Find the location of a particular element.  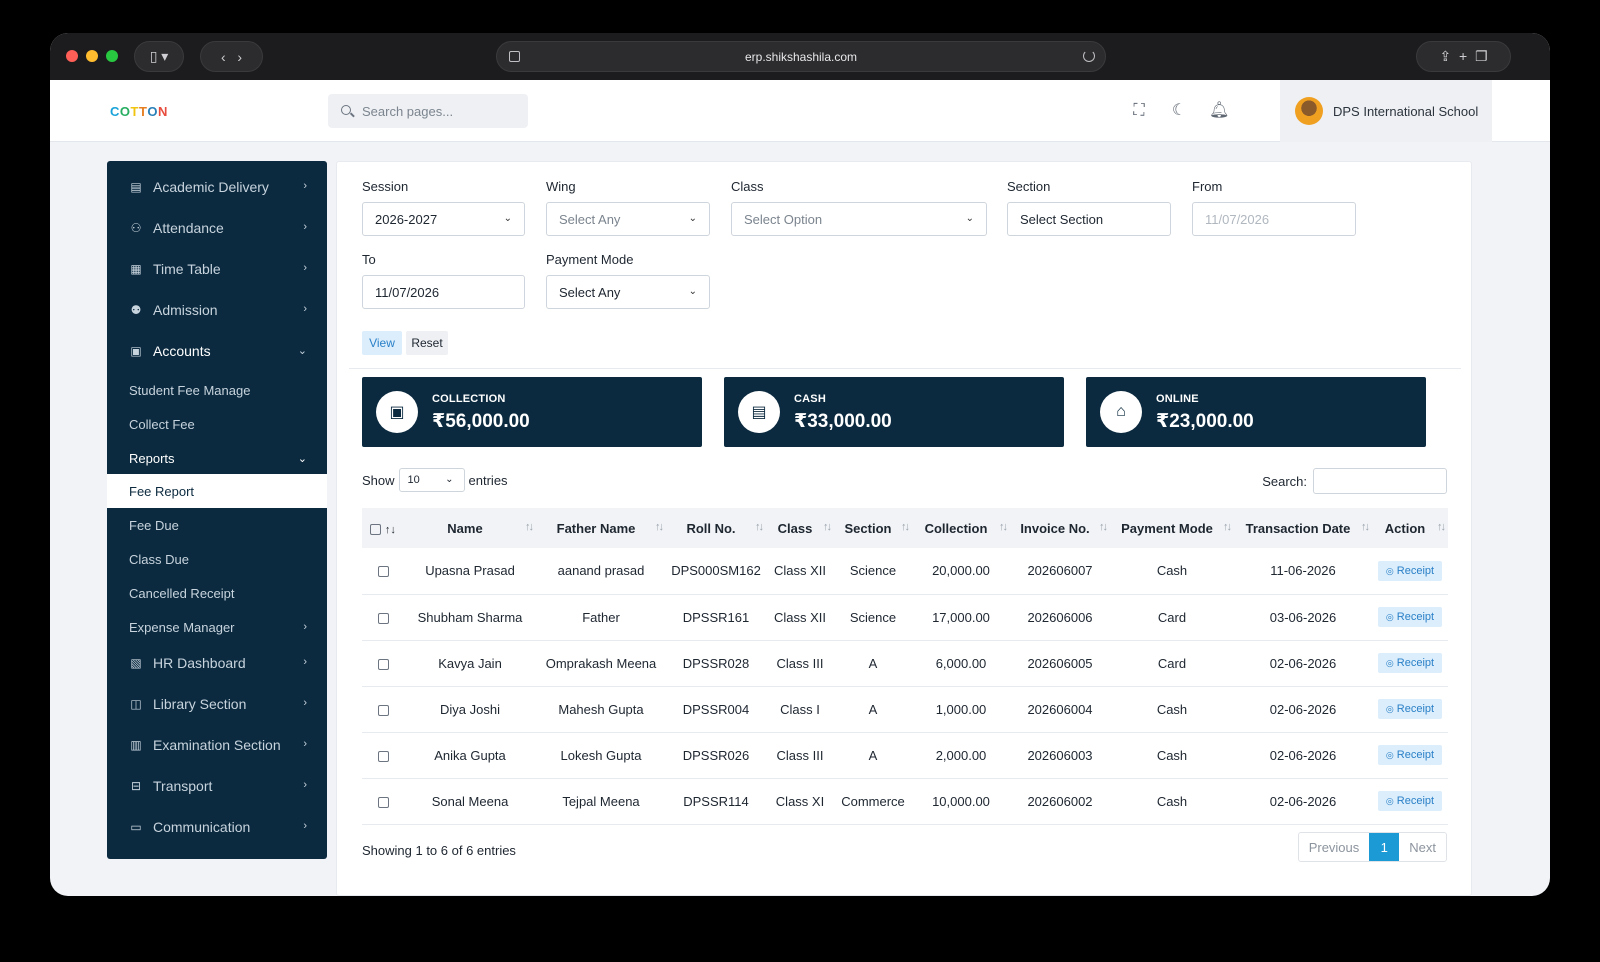

payment-mode-select: Select Any ⌄ is located at coordinates (628, 292).